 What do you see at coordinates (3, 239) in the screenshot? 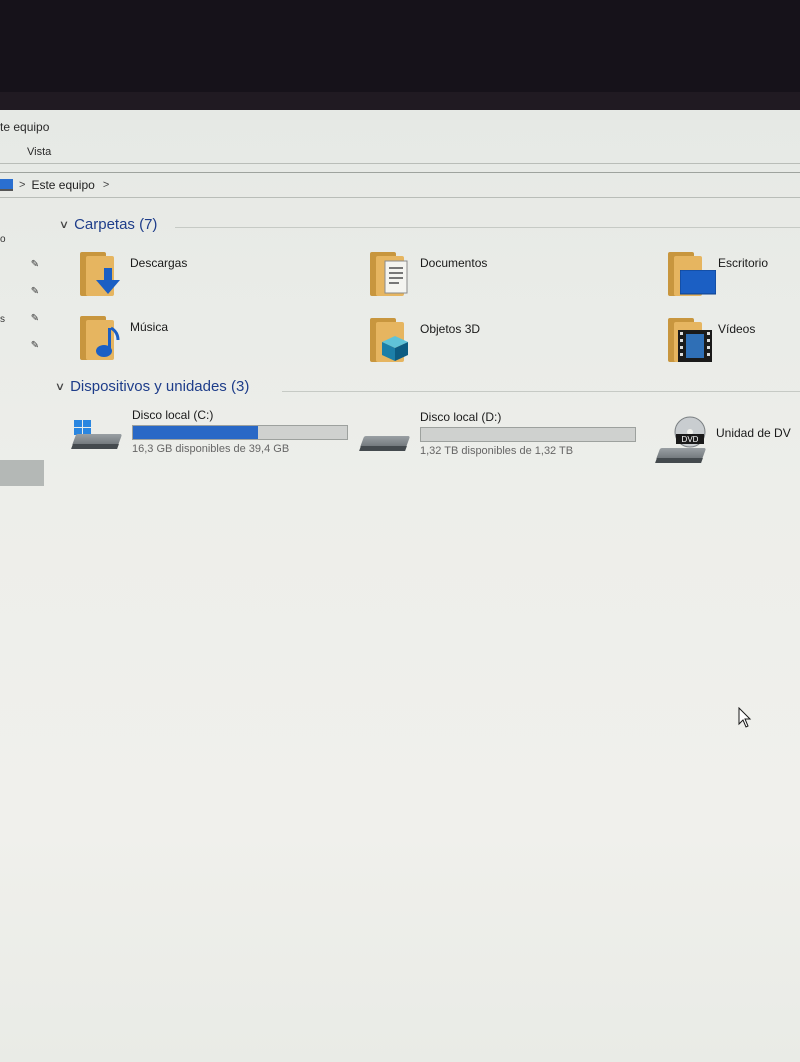
I see `nav-item-fragment: o` at bounding box center [3, 239].